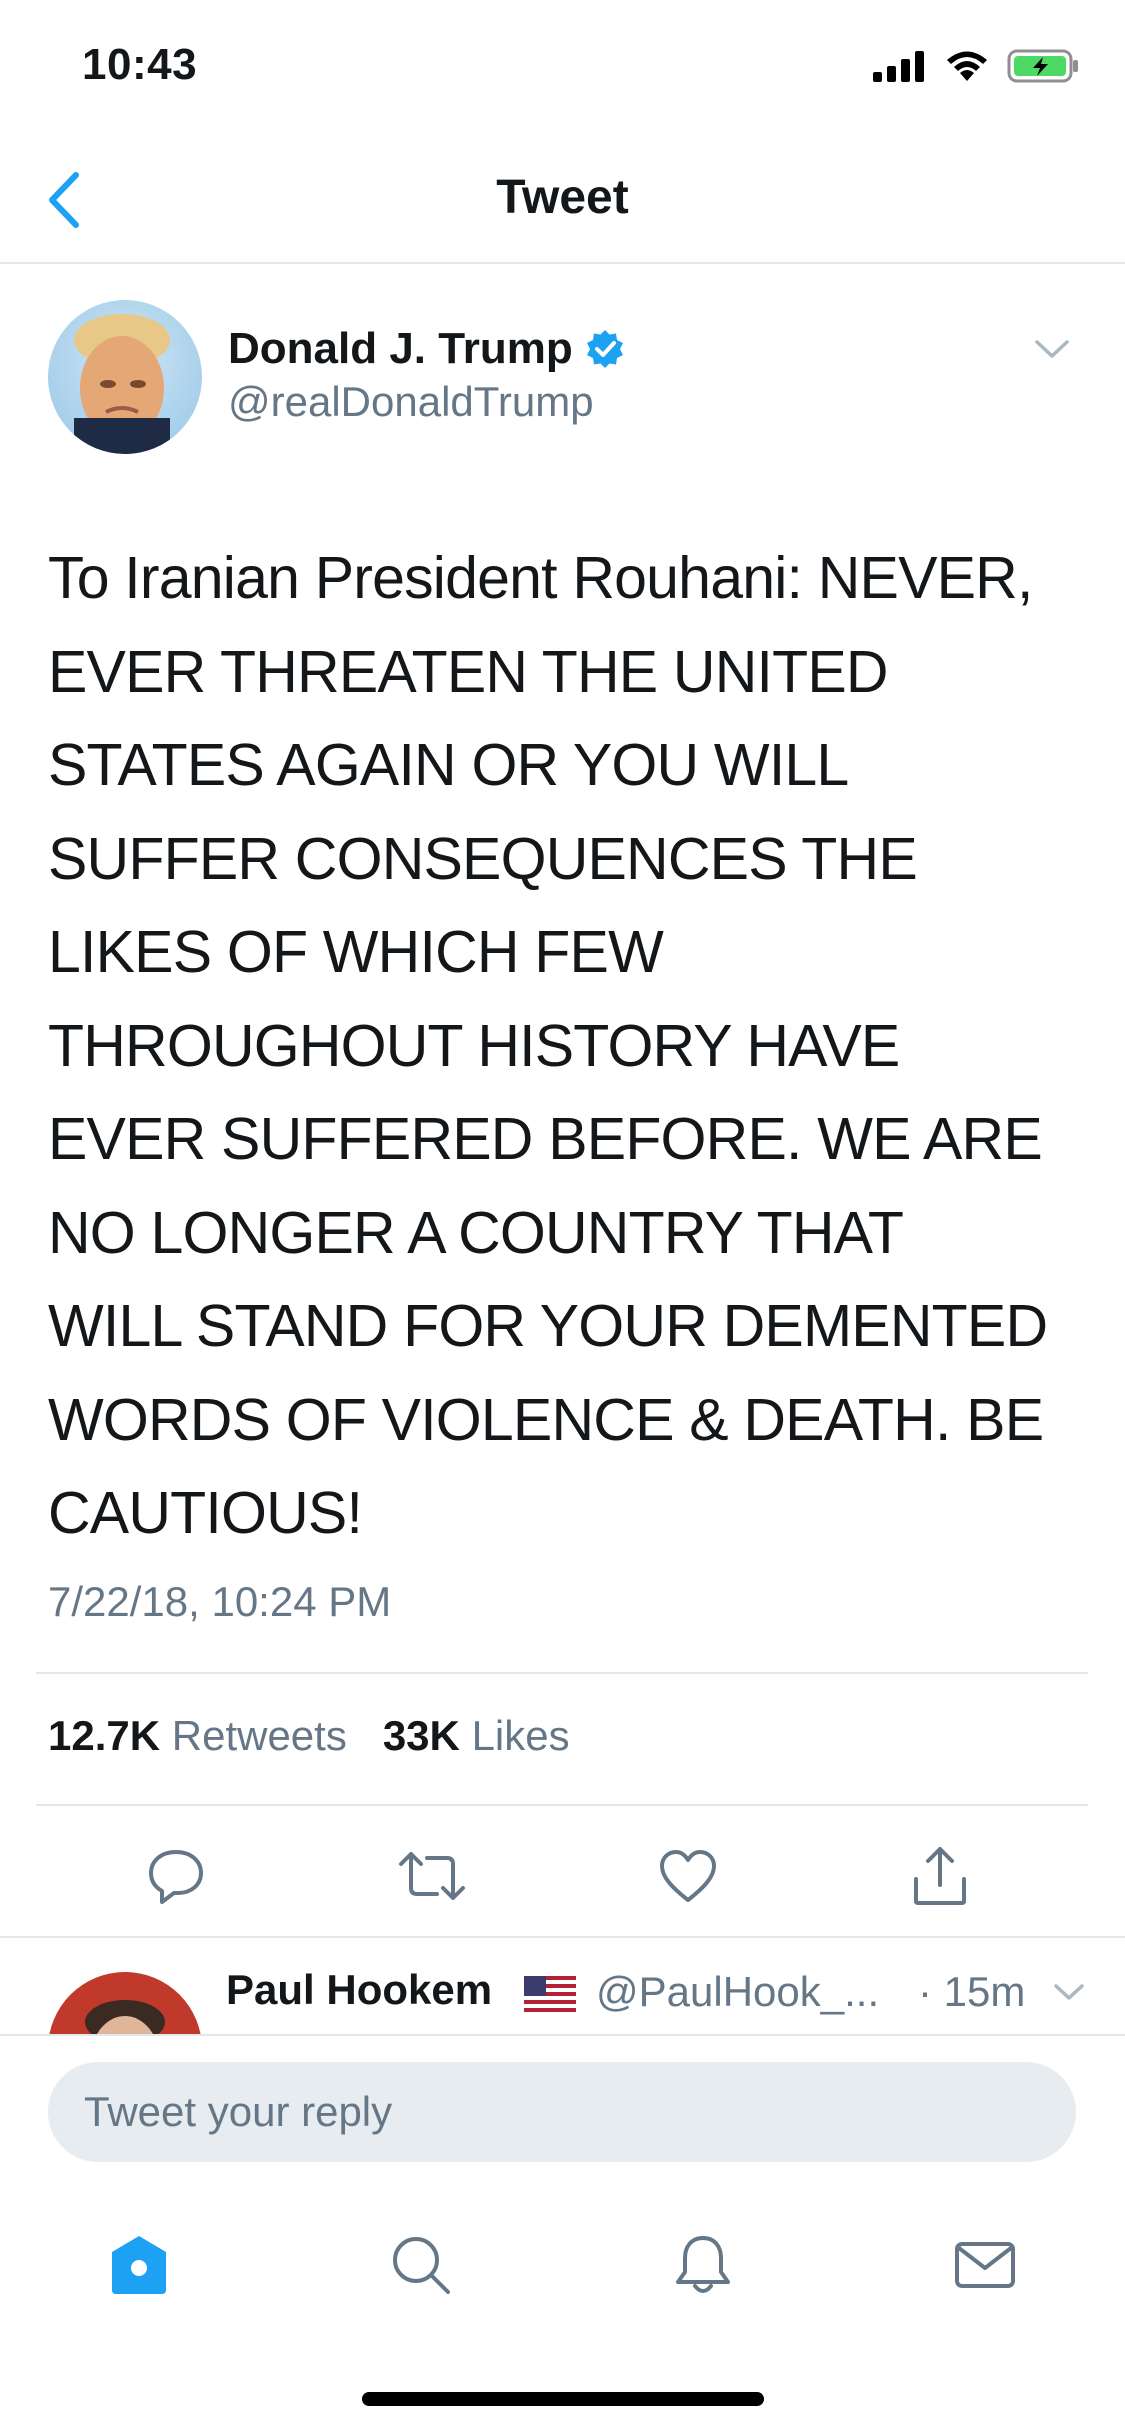  I want to click on likes-count: 33K, so click(421, 1735).